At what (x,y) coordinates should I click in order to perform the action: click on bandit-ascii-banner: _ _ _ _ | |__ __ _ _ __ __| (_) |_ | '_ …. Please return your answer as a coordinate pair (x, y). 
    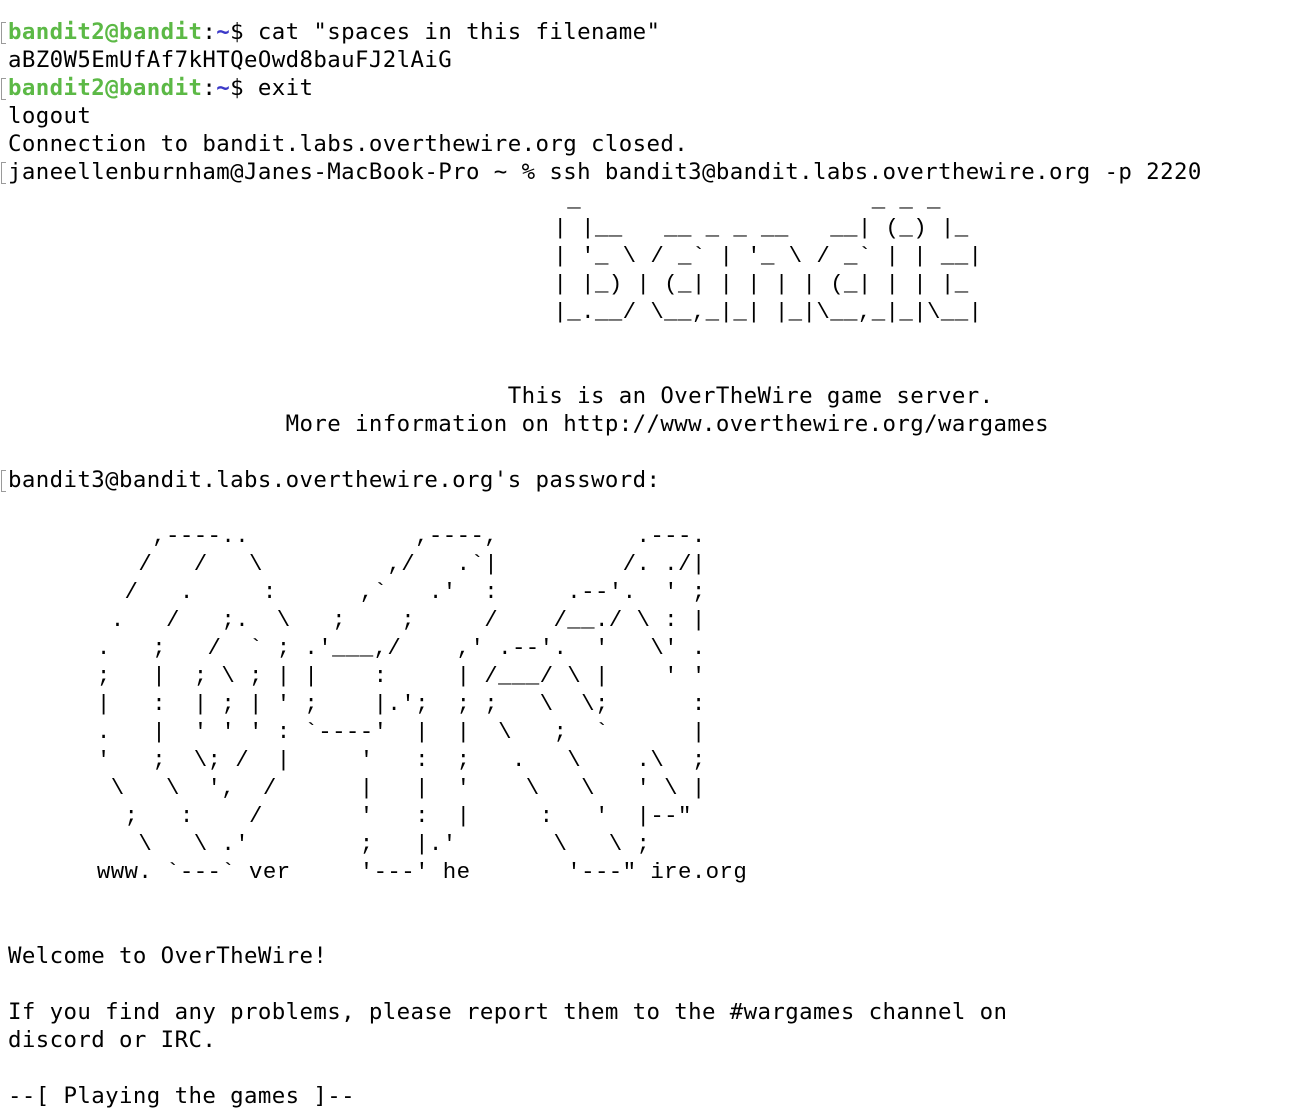
    Looking at the image, I should click on (768, 256).